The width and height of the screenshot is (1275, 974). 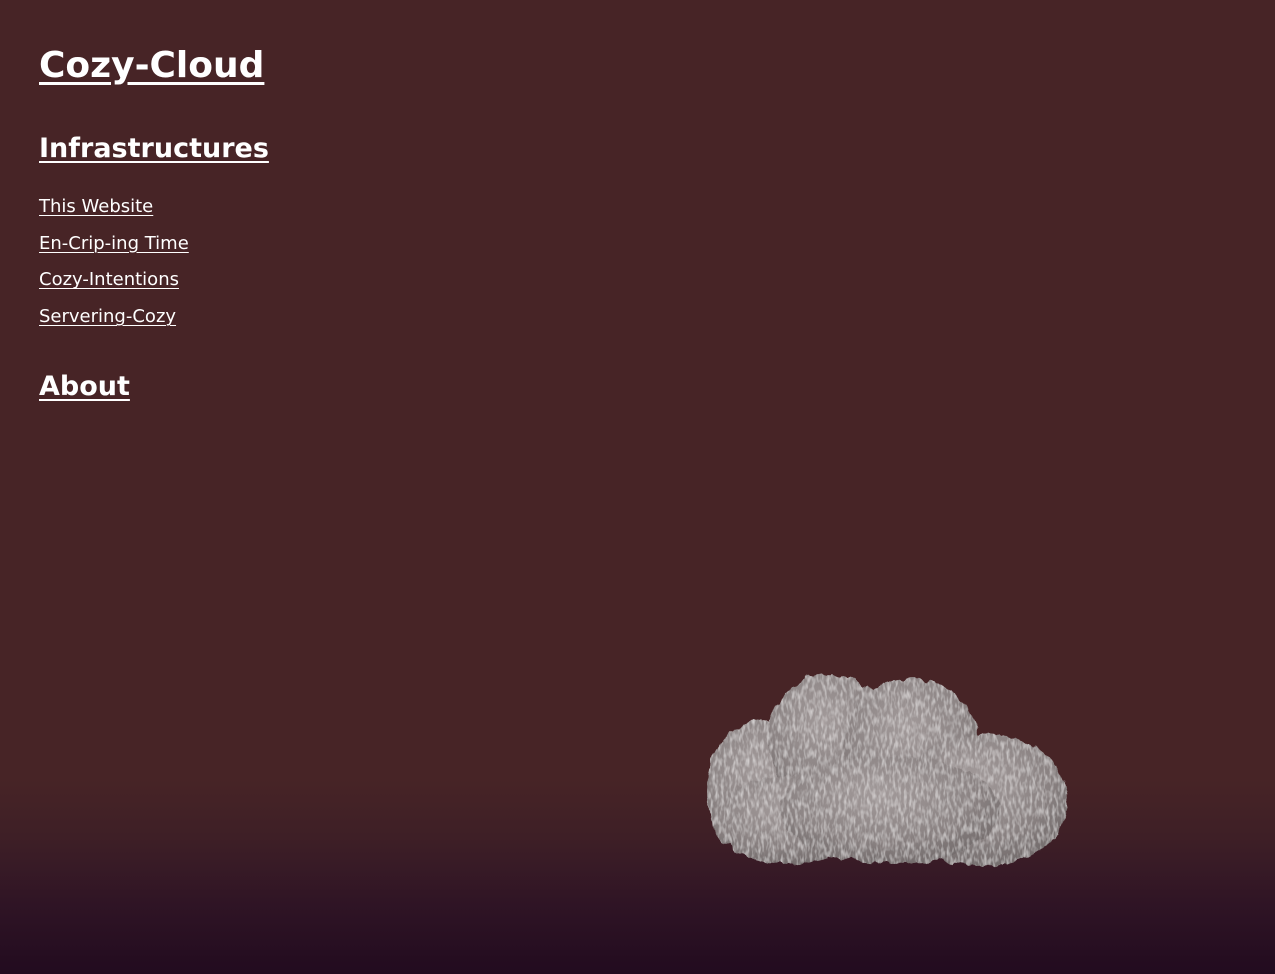 I want to click on infrastructures-link: Infrastructures, so click(x=154, y=148).